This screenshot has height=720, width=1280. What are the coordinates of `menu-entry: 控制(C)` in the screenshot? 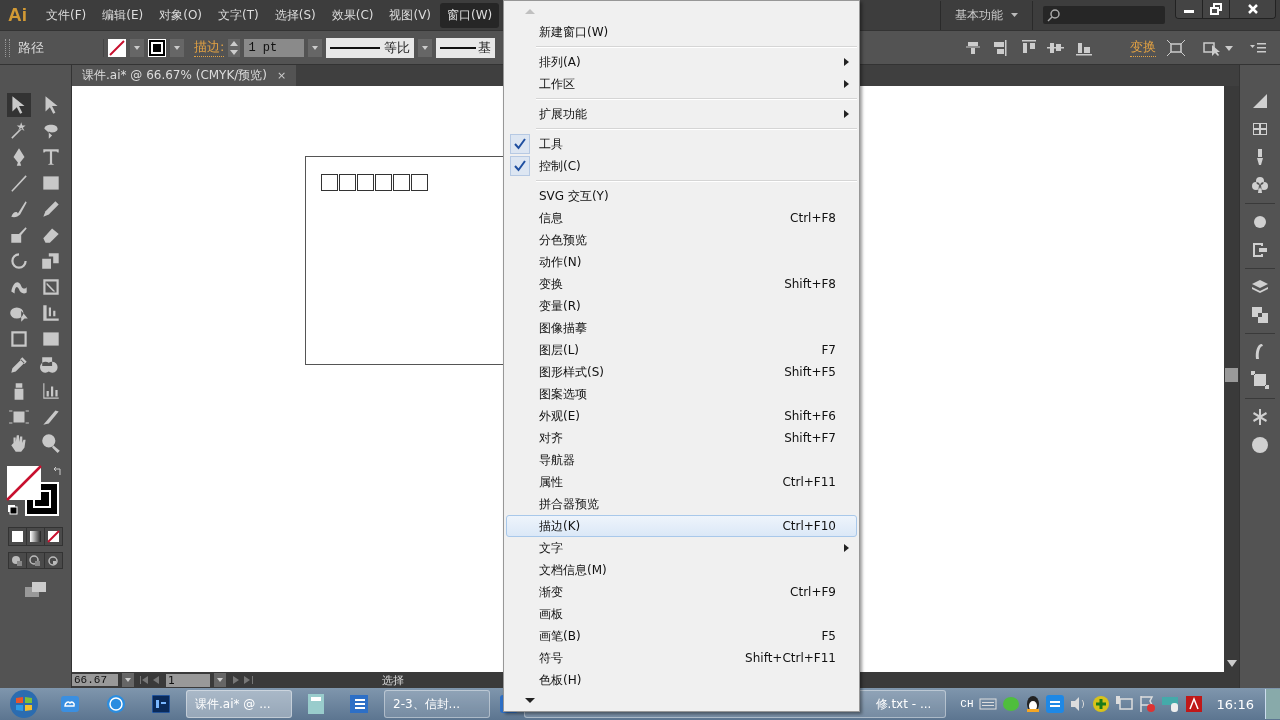 It's located at (681, 166).